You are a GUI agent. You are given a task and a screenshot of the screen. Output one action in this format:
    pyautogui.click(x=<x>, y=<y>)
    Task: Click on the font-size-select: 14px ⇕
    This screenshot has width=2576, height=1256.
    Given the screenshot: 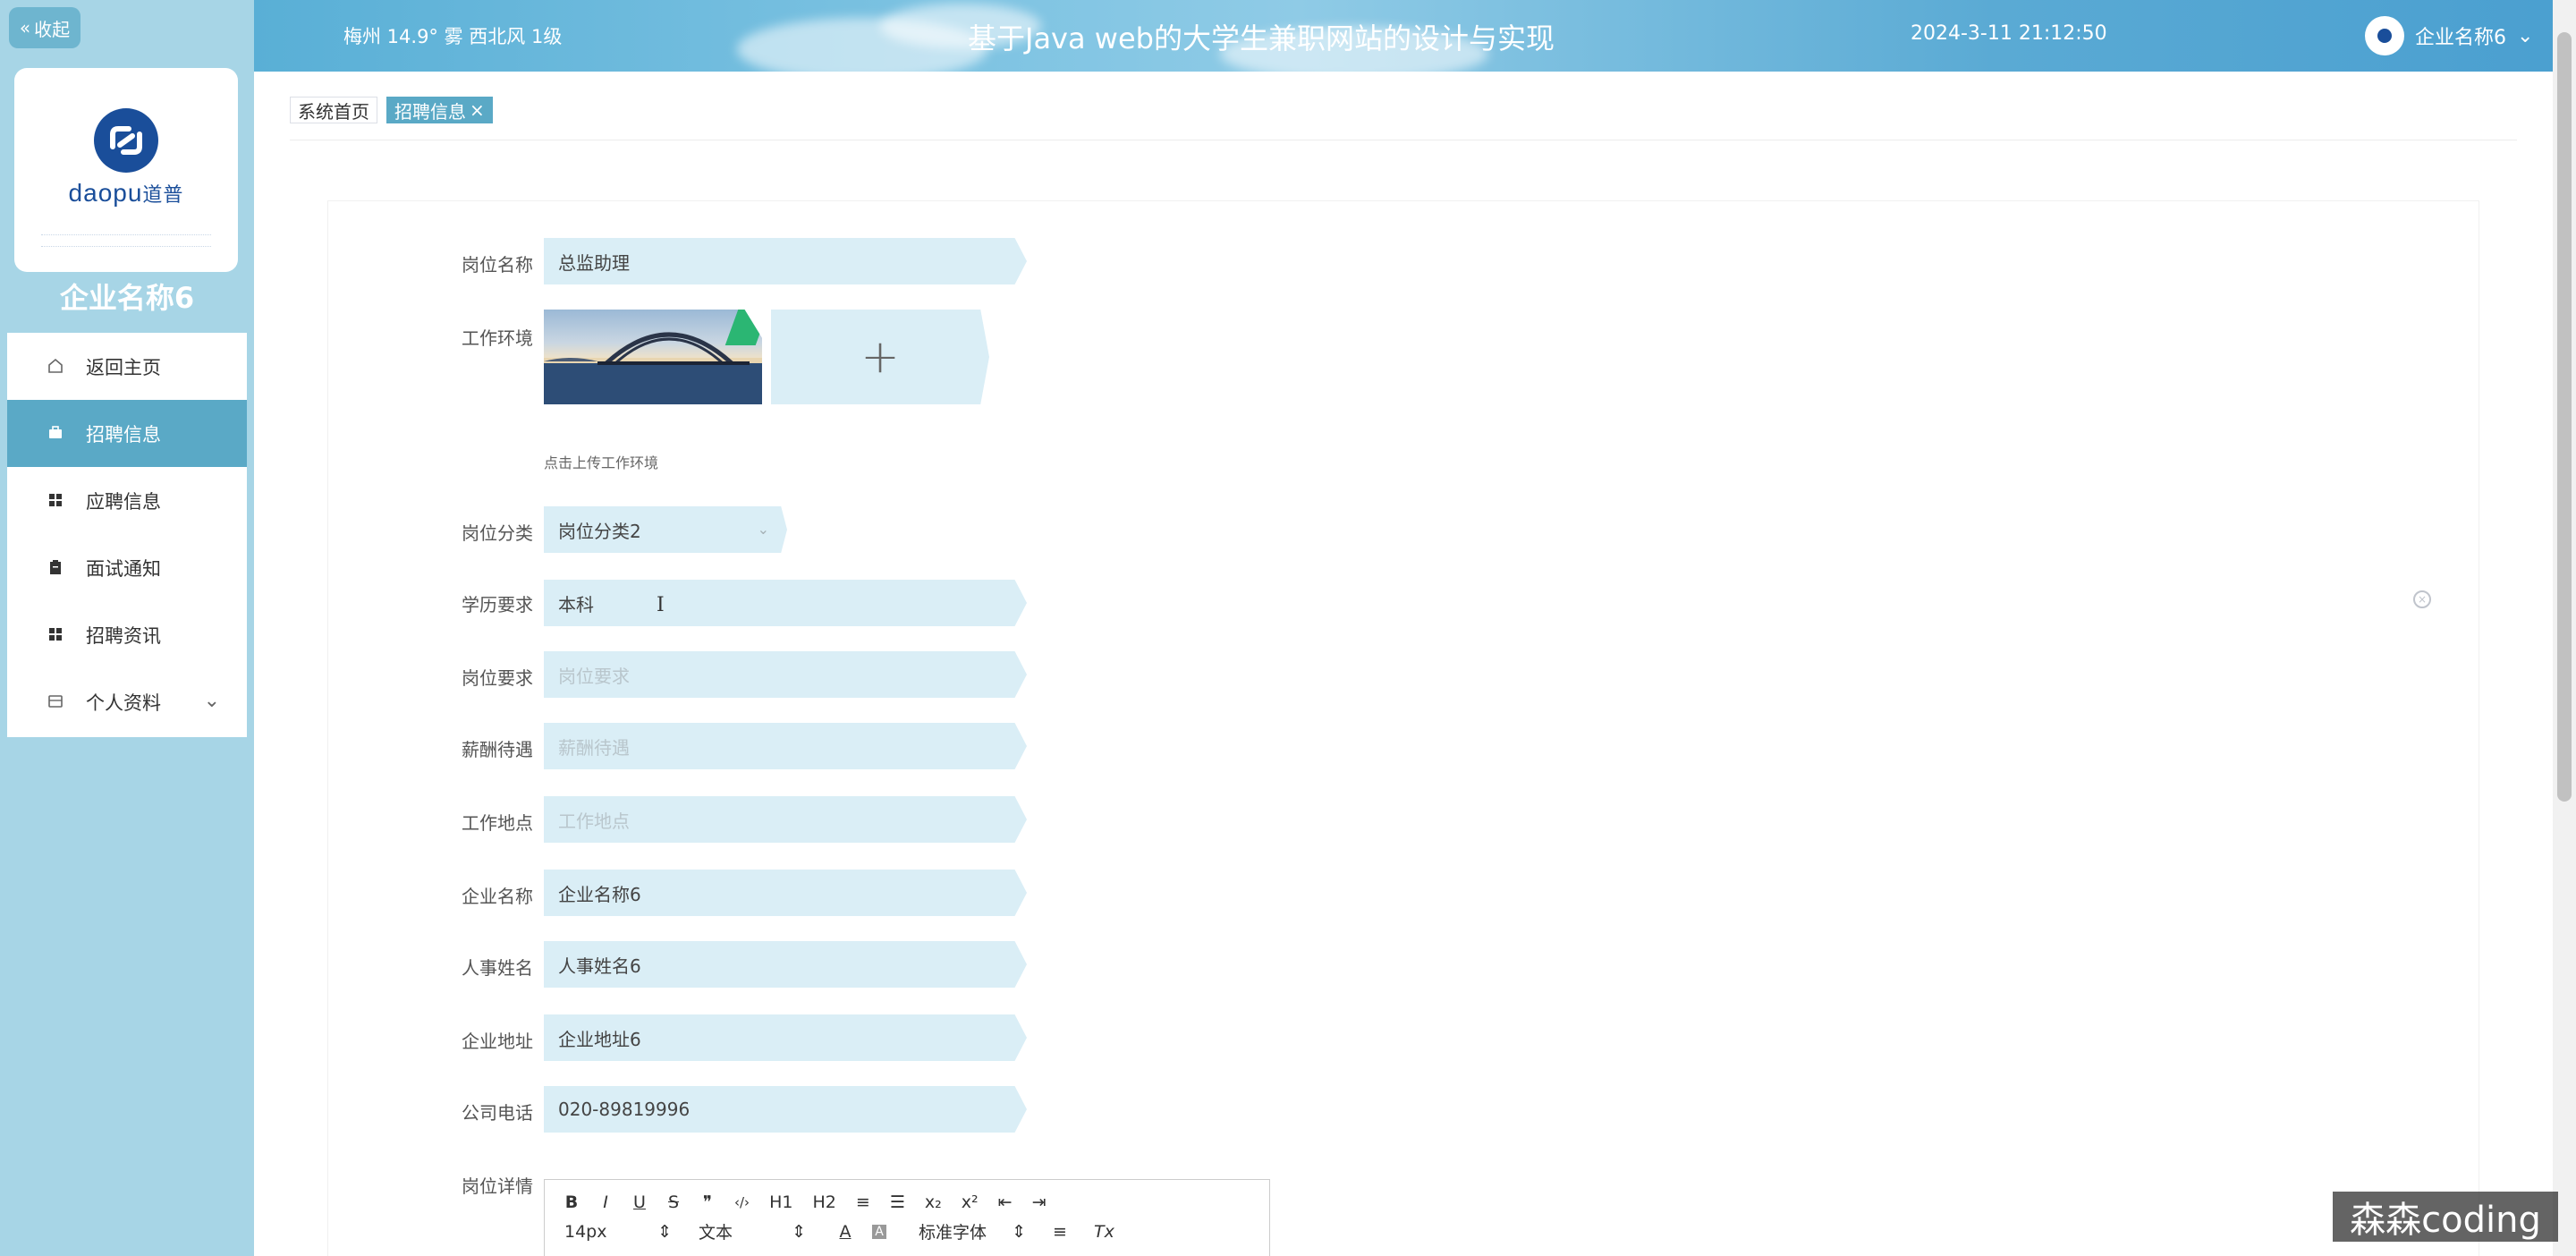 What is the action you would take?
    pyautogui.click(x=618, y=1232)
    